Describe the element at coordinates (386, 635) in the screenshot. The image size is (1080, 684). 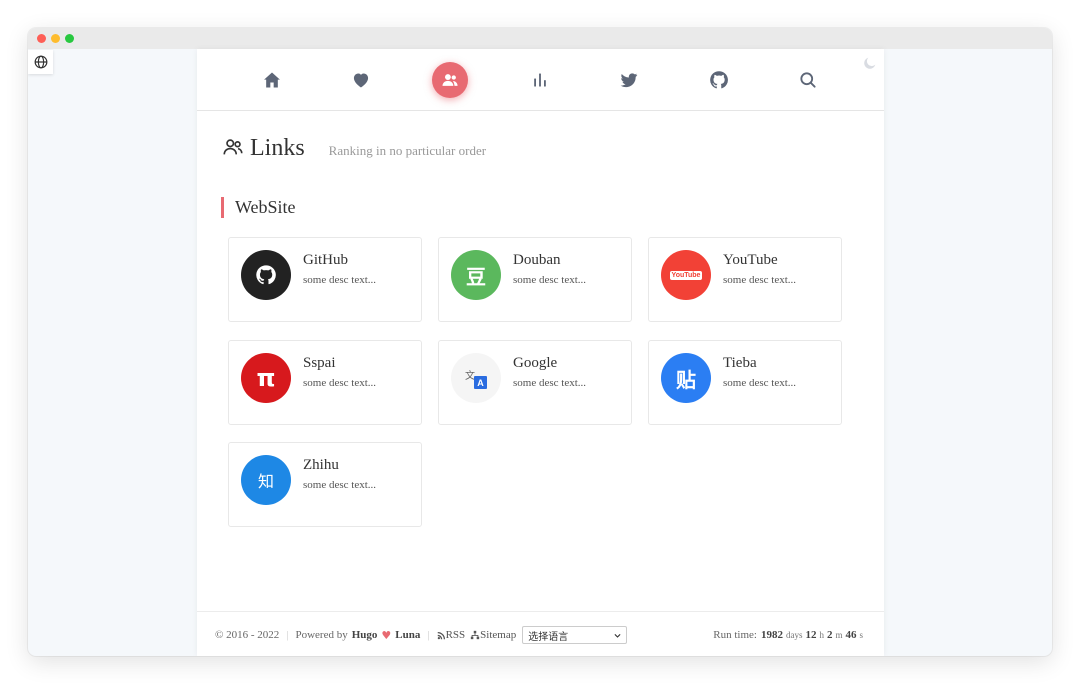
I see `heart-icon: ♥` at that location.